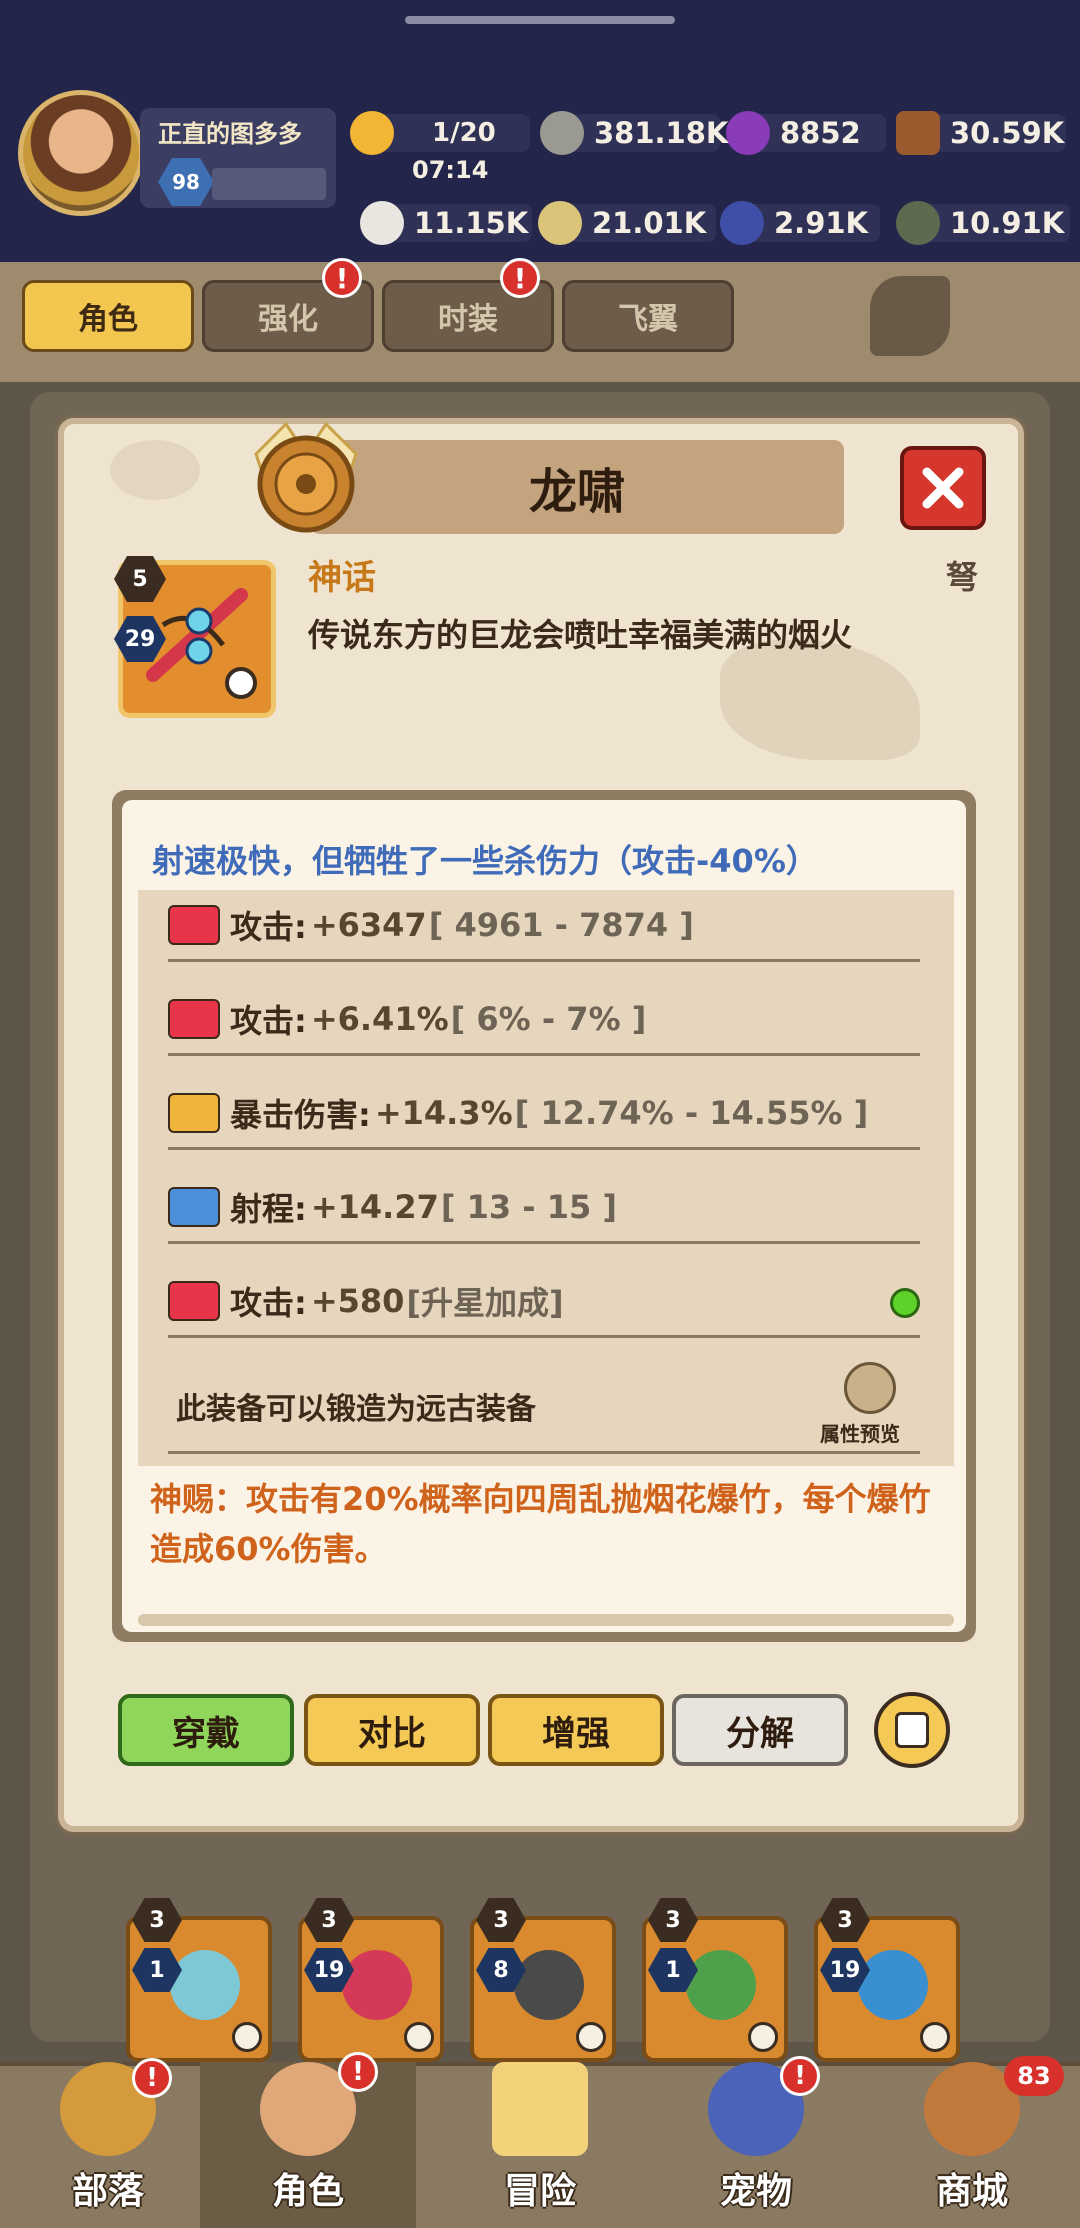 This screenshot has width=1080, height=2228. What do you see at coordinates (580, 635) in the screenshot?
I see `item-description: 传说东方的巨龙会喷吐幸福美满的烟火` at bounding box center [580, 635].